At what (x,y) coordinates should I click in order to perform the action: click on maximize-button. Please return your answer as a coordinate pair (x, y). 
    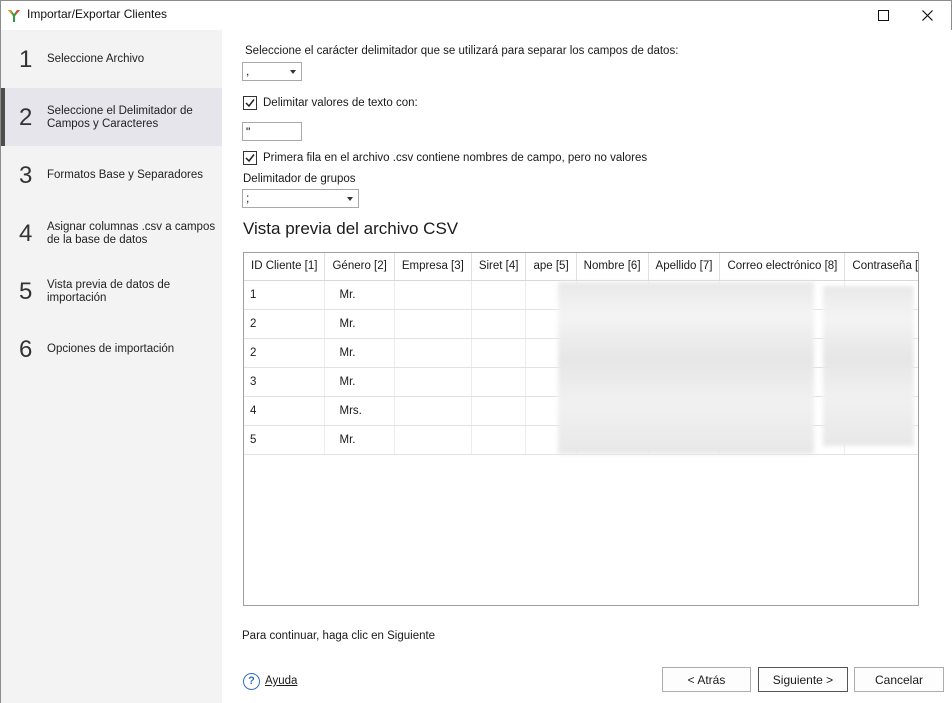
    Looking at the image, I should click on (883, 15).